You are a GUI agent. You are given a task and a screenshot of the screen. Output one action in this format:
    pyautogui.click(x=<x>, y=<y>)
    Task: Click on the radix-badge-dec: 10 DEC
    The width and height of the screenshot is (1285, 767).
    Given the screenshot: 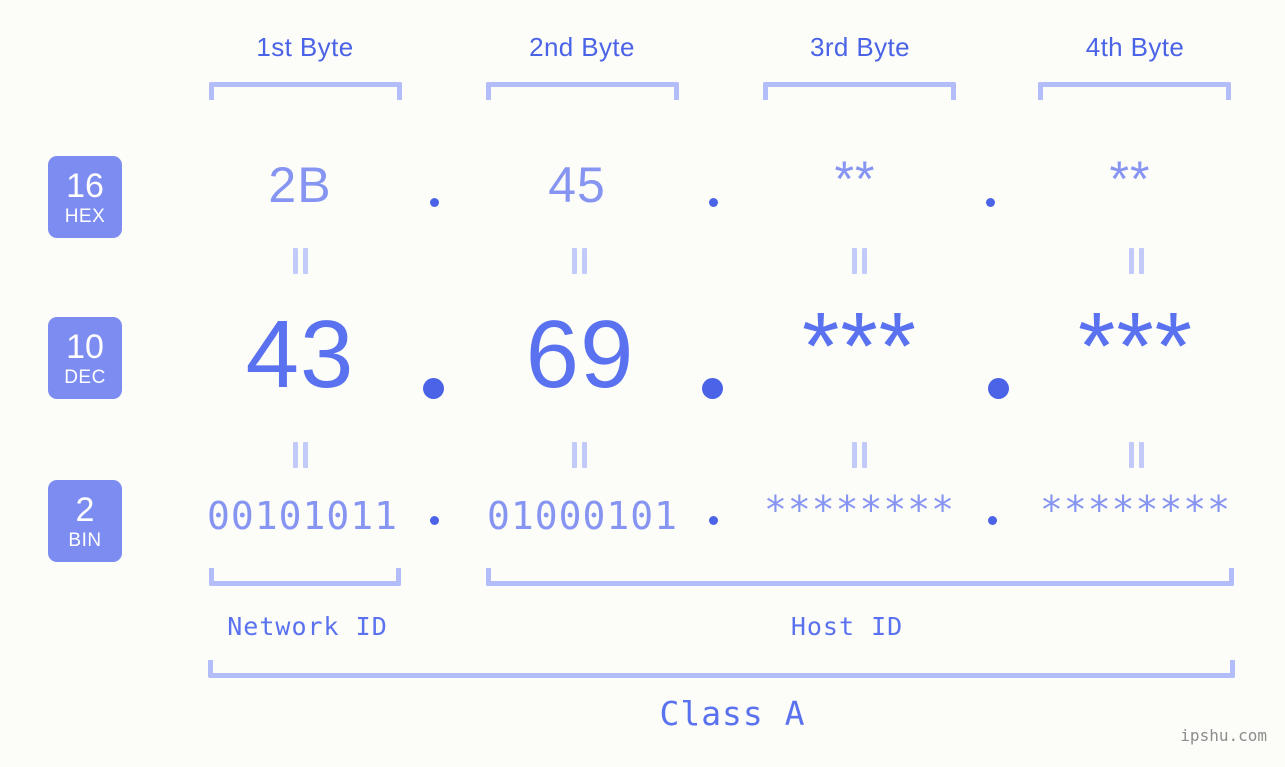 What is the action you would take?
    pyautogui.click(x=85, y=358)
    